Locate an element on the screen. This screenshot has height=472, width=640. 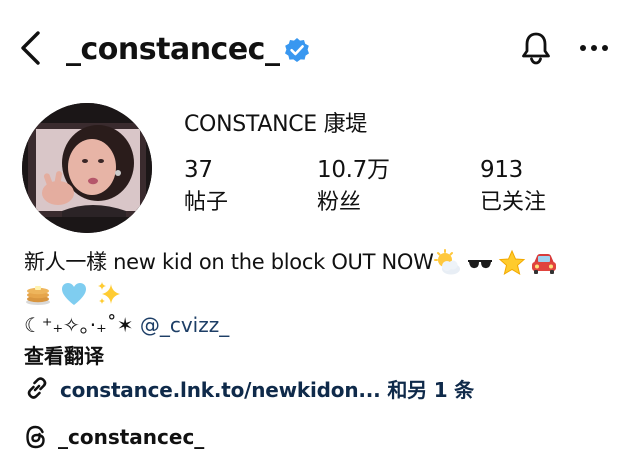
following-count: 913 is located at coordinates (501, 170).